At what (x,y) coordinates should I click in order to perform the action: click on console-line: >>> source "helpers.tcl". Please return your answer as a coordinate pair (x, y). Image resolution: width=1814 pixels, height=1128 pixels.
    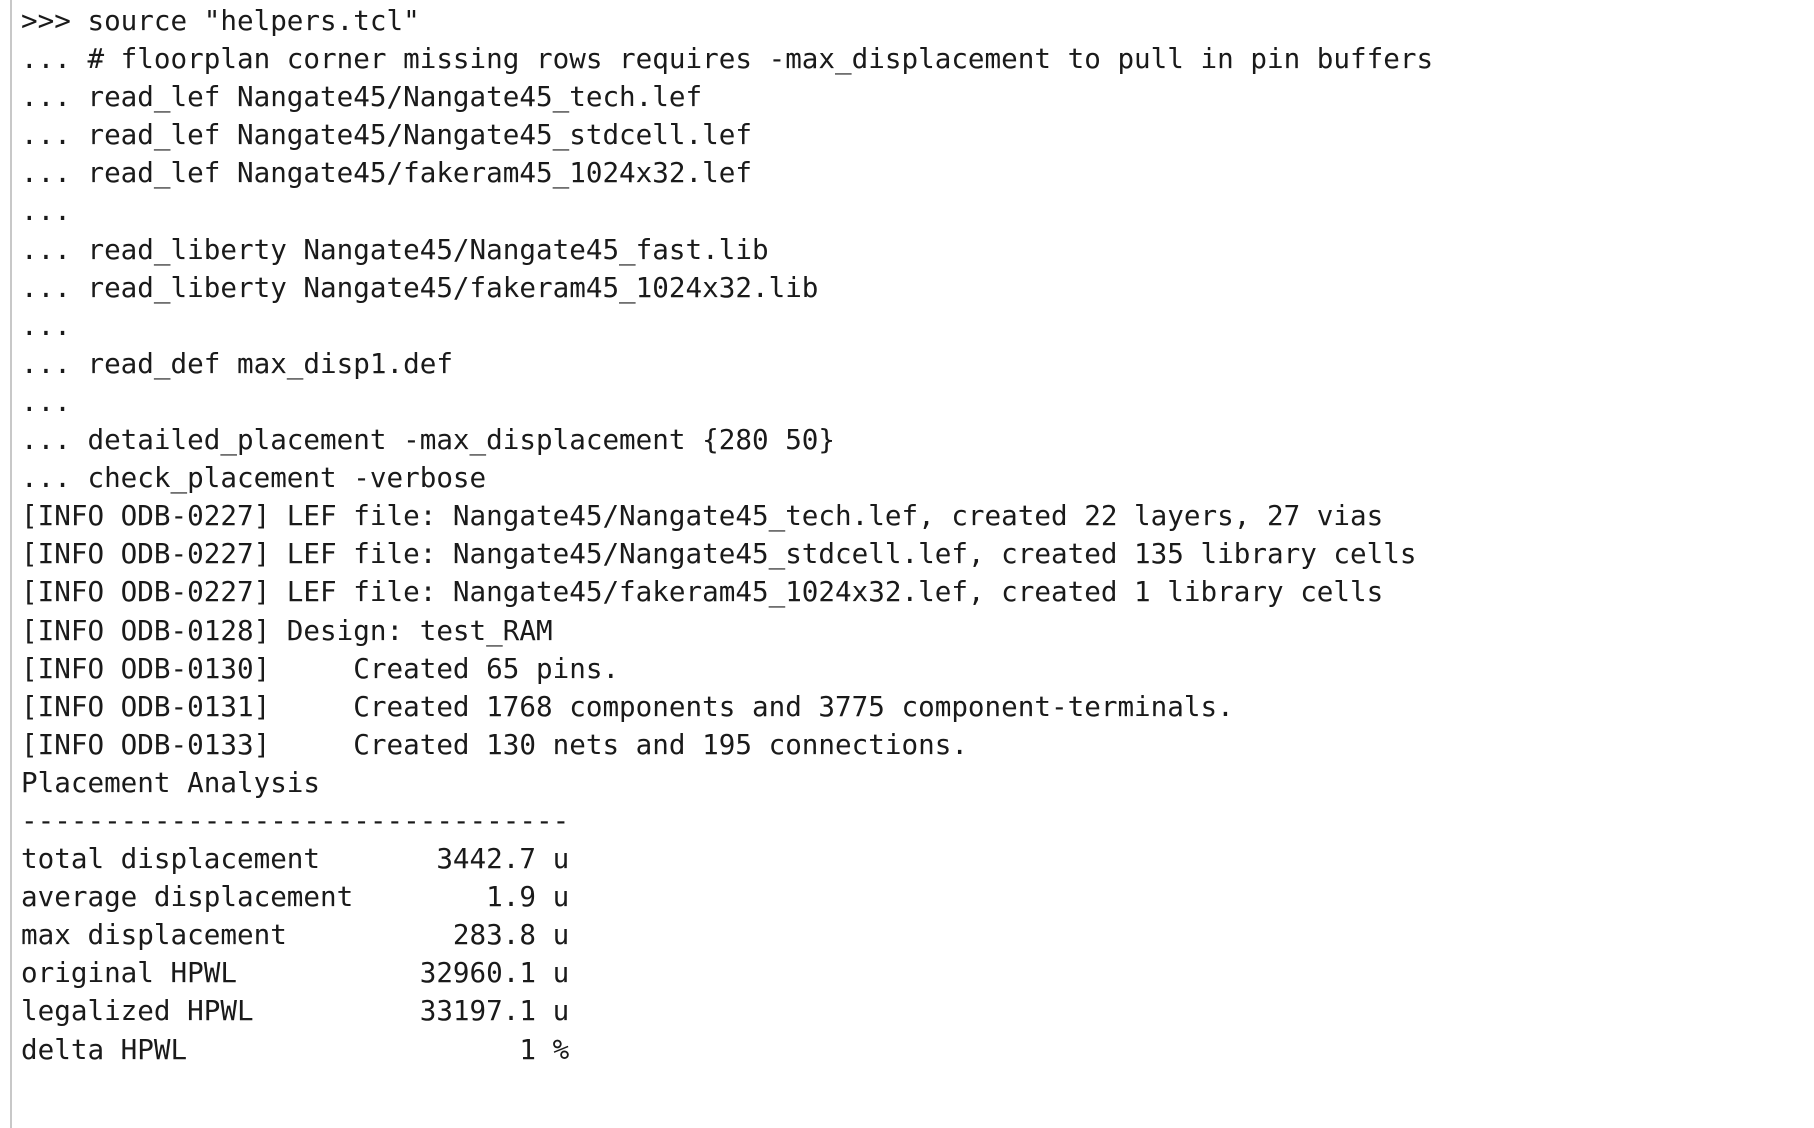
    Looking at the image, I should click on (220, 20).